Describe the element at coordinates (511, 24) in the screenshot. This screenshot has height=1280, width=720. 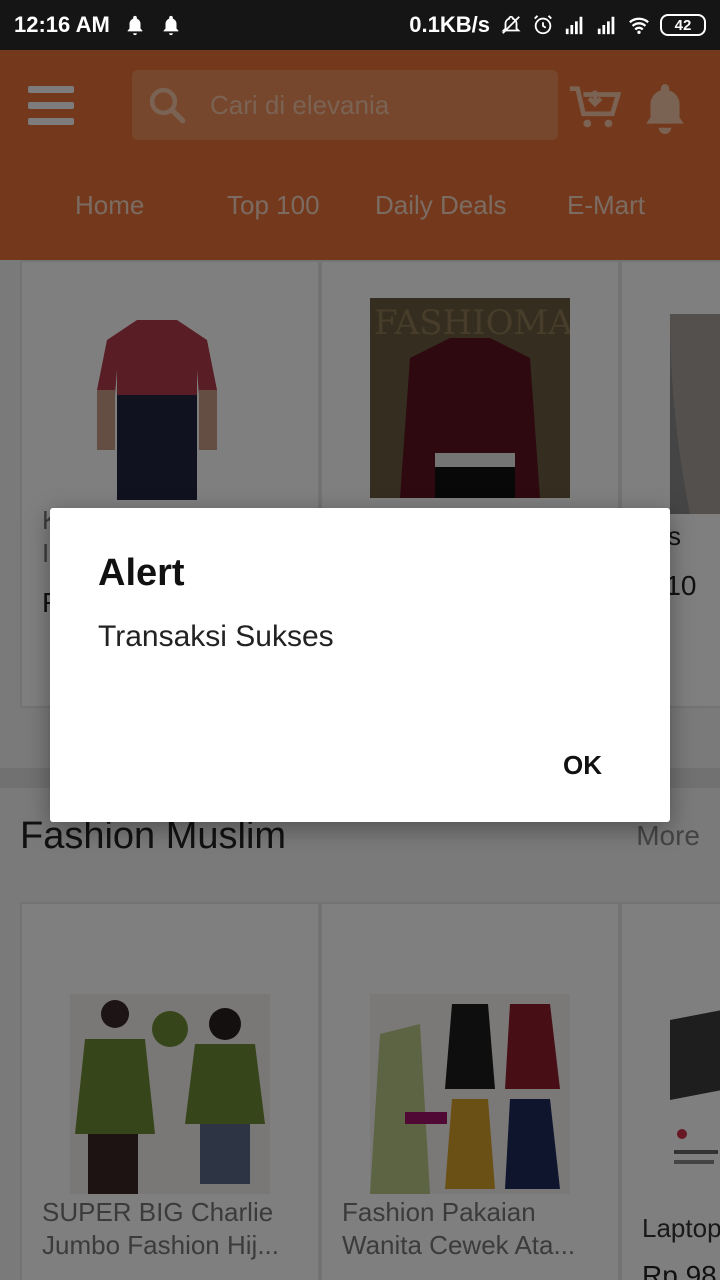
I see `mute-icon` at that location.